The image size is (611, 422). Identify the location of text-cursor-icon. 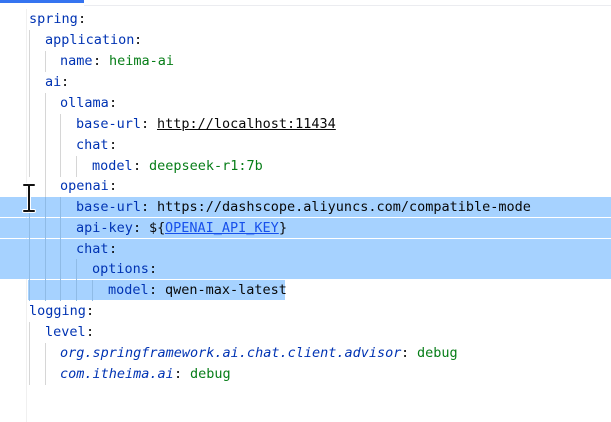
(29, 198).